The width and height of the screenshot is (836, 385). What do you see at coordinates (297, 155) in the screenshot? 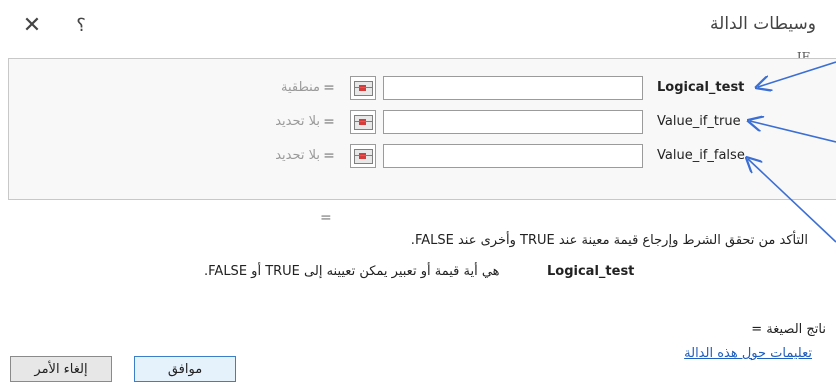
I see `arg-hint-value-if-false: بلا تحديد` at bounding box center [297, 155].